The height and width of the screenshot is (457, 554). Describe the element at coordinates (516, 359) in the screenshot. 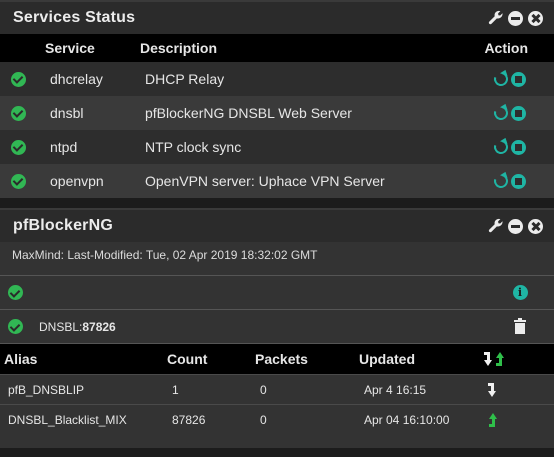

I see `sort-icons` at that location.